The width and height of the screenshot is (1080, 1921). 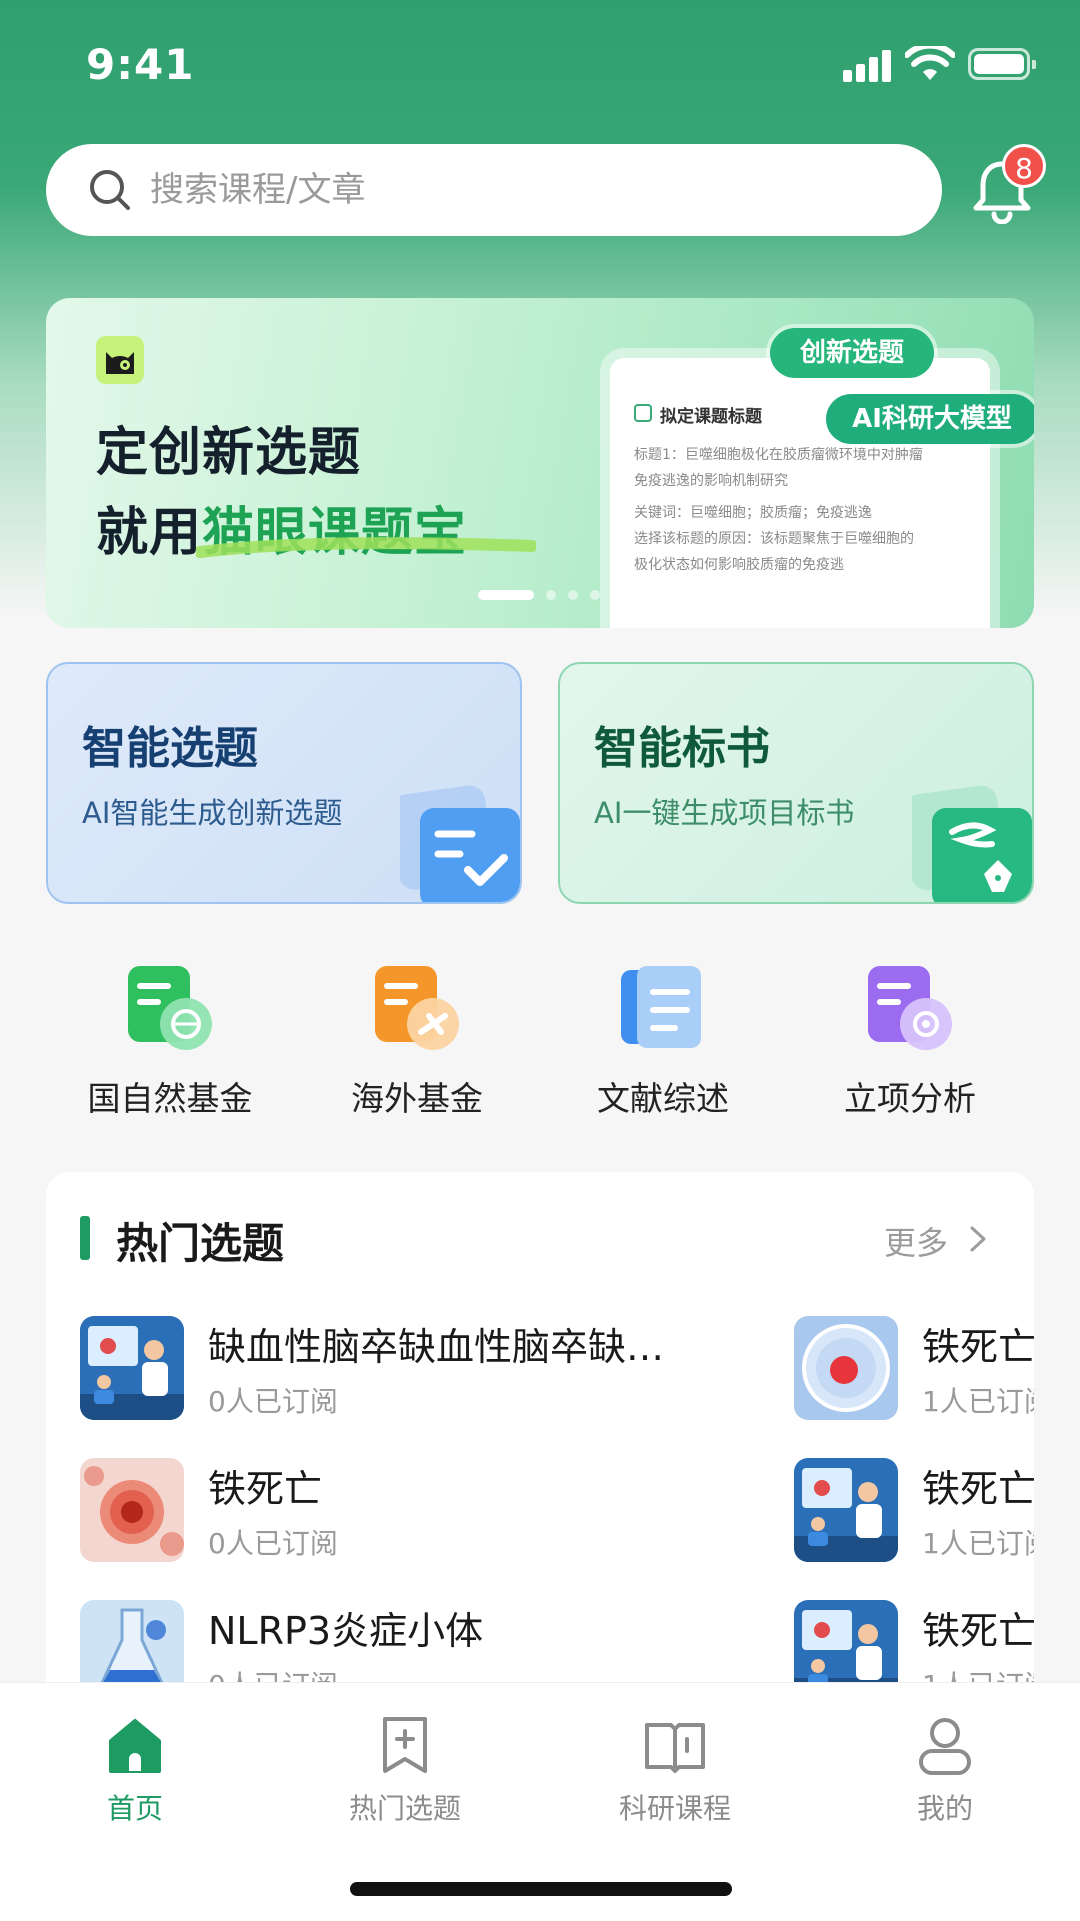 What do you see at coordinates (675, 1748) in the screenshot?
I see `open-book-icon` at bounding box center [675, 1748].